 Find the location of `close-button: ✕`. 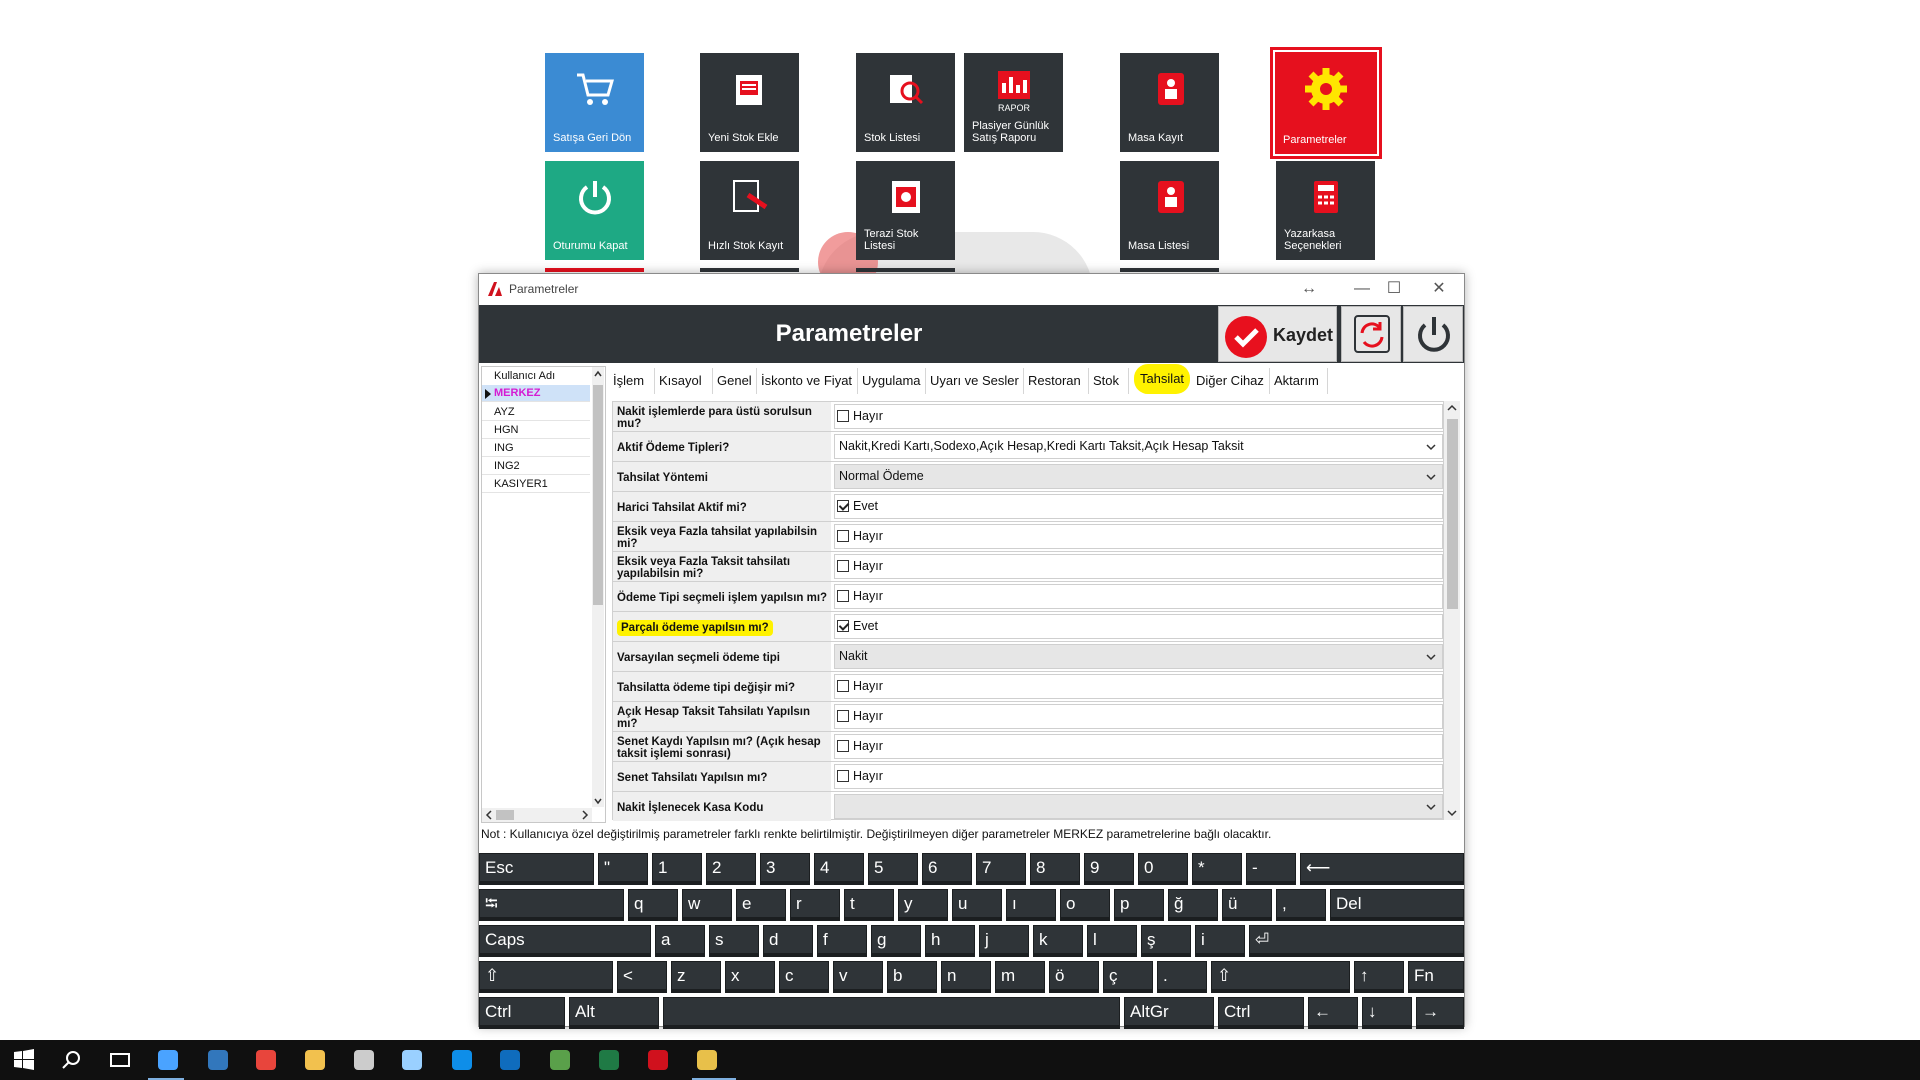

close-button: ✕ is located at coordinates (1439, 289).